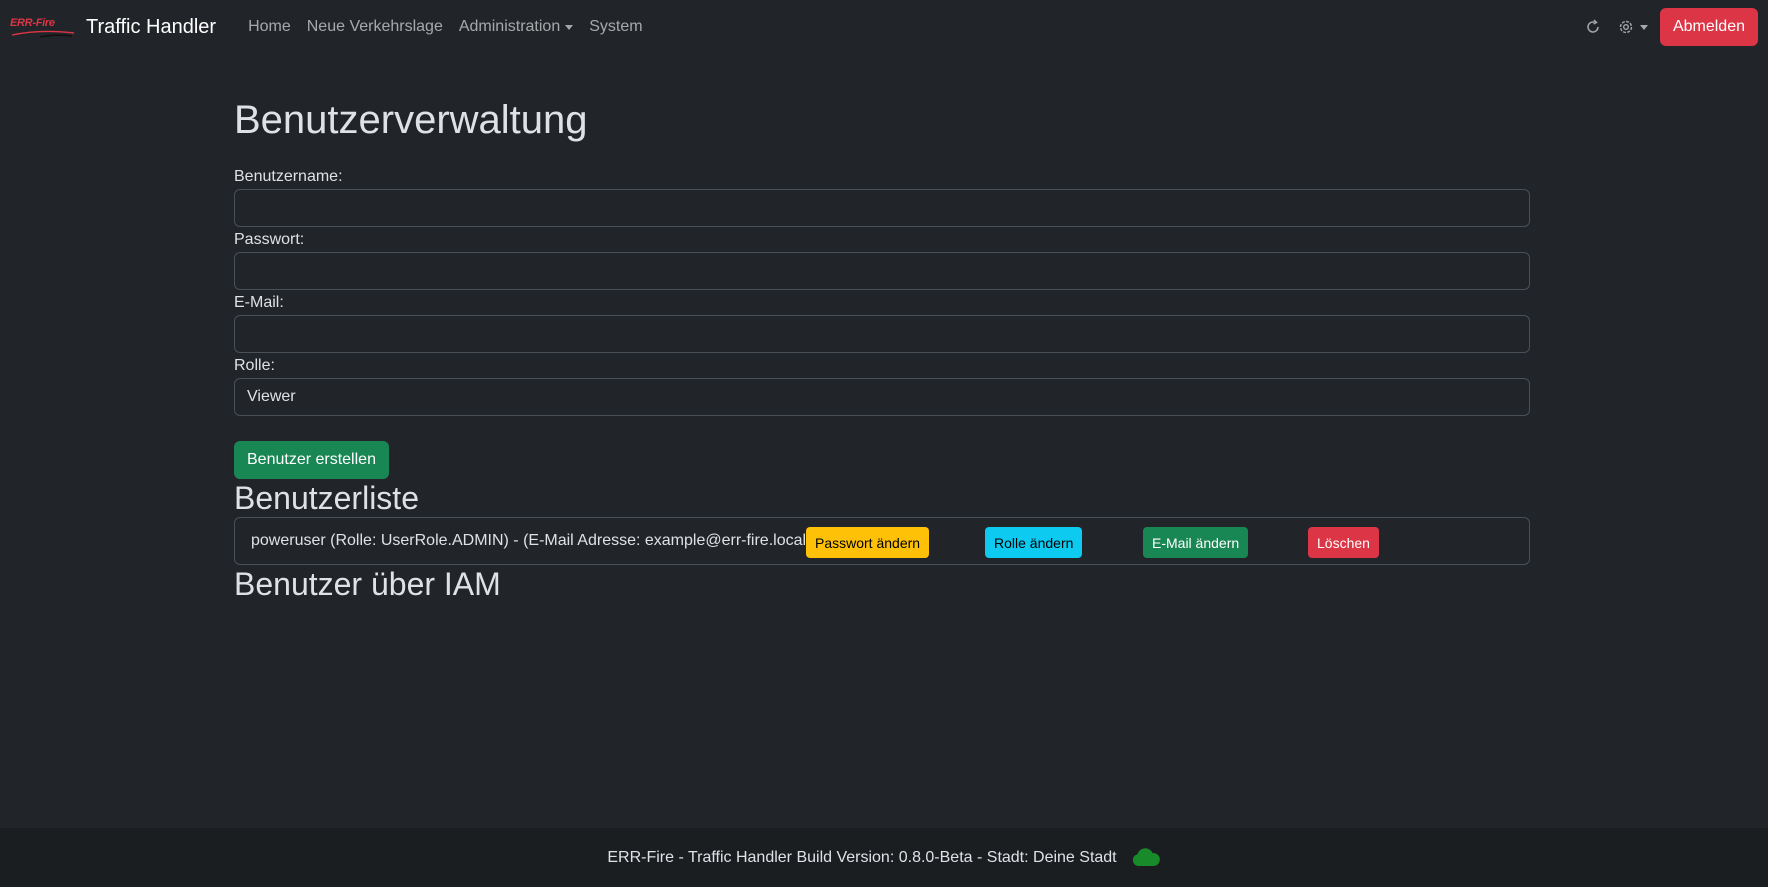  I want to click on nav-system: System, so click(615, 27).